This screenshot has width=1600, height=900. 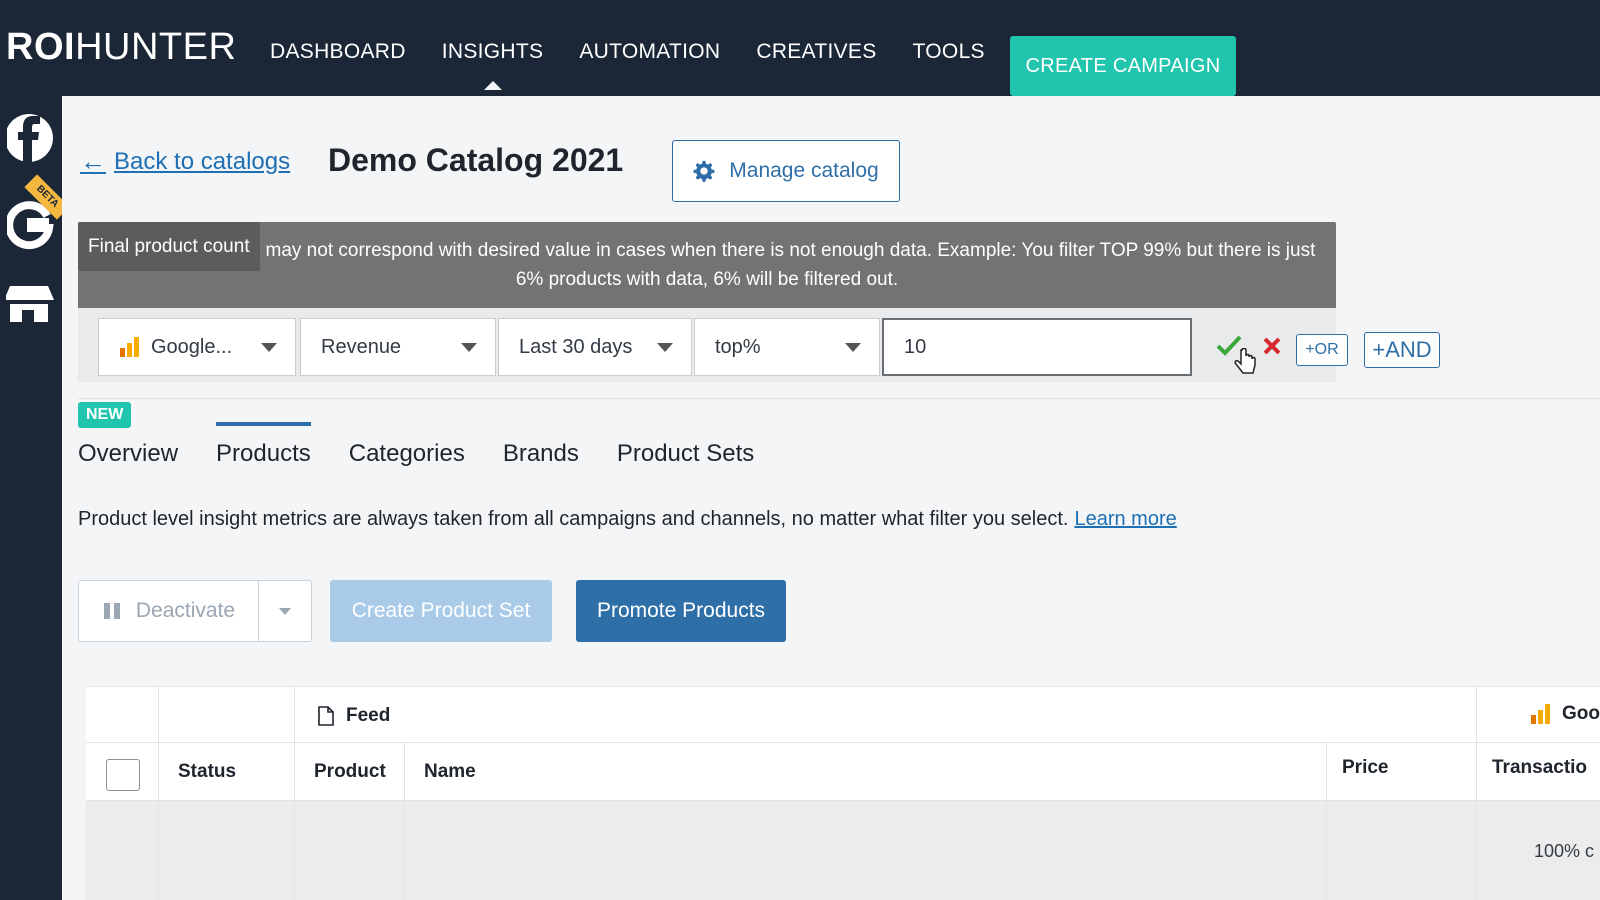 What do you see at coordinates (843, 850) in the screenshot?
I see `table-row` at bounding box center [843, 850].